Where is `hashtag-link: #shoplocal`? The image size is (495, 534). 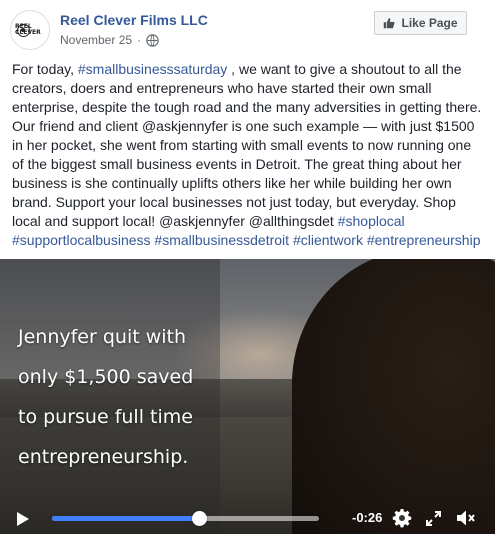 hashtag-link: #shoplocal is located at coordinates (371, 221).